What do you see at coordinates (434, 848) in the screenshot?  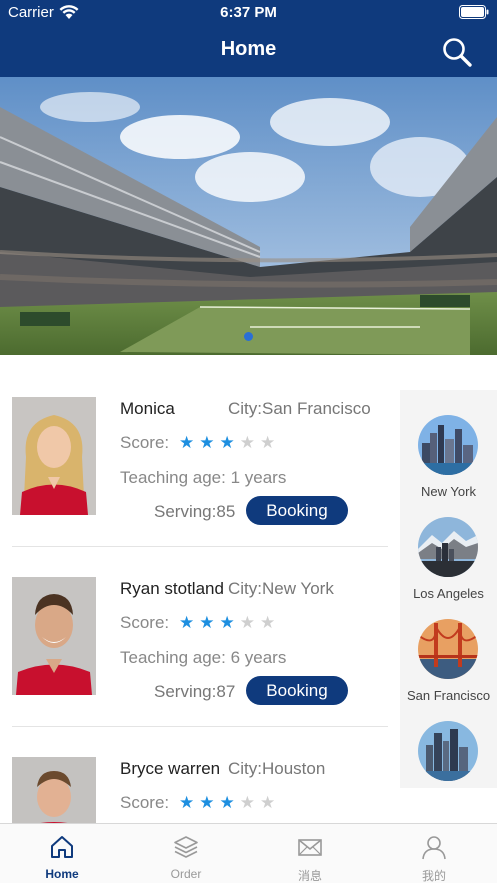 I see `user-icon` at bounding box center [434, 848].